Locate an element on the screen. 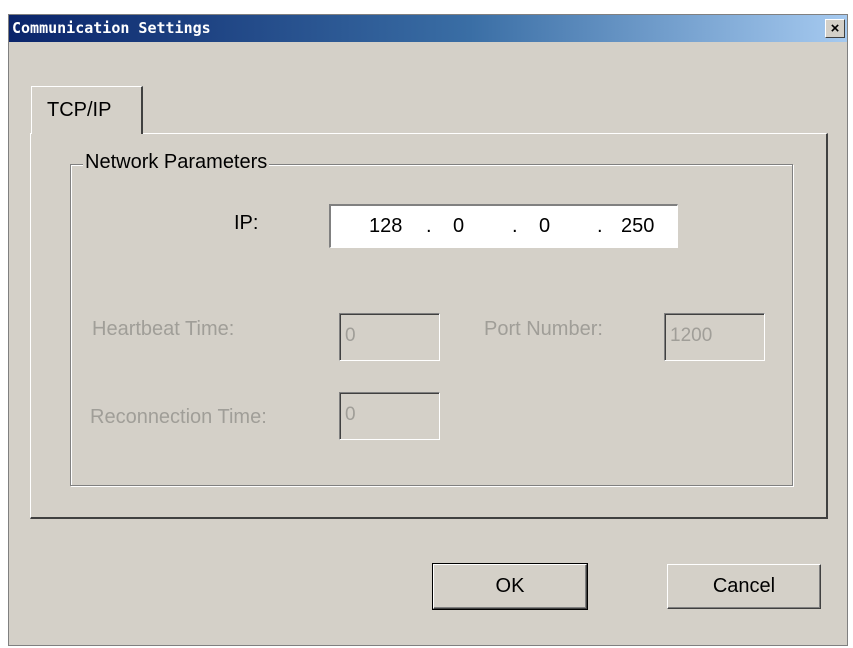 The width and height of the screenshot is (853, 648). window-title: Communication Settings is located at coordinates (111, 28).